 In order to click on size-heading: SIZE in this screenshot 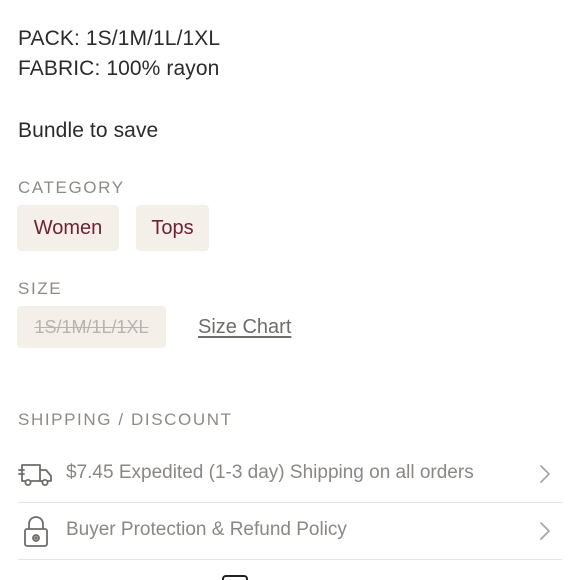, I will do `click(40, 288)`.